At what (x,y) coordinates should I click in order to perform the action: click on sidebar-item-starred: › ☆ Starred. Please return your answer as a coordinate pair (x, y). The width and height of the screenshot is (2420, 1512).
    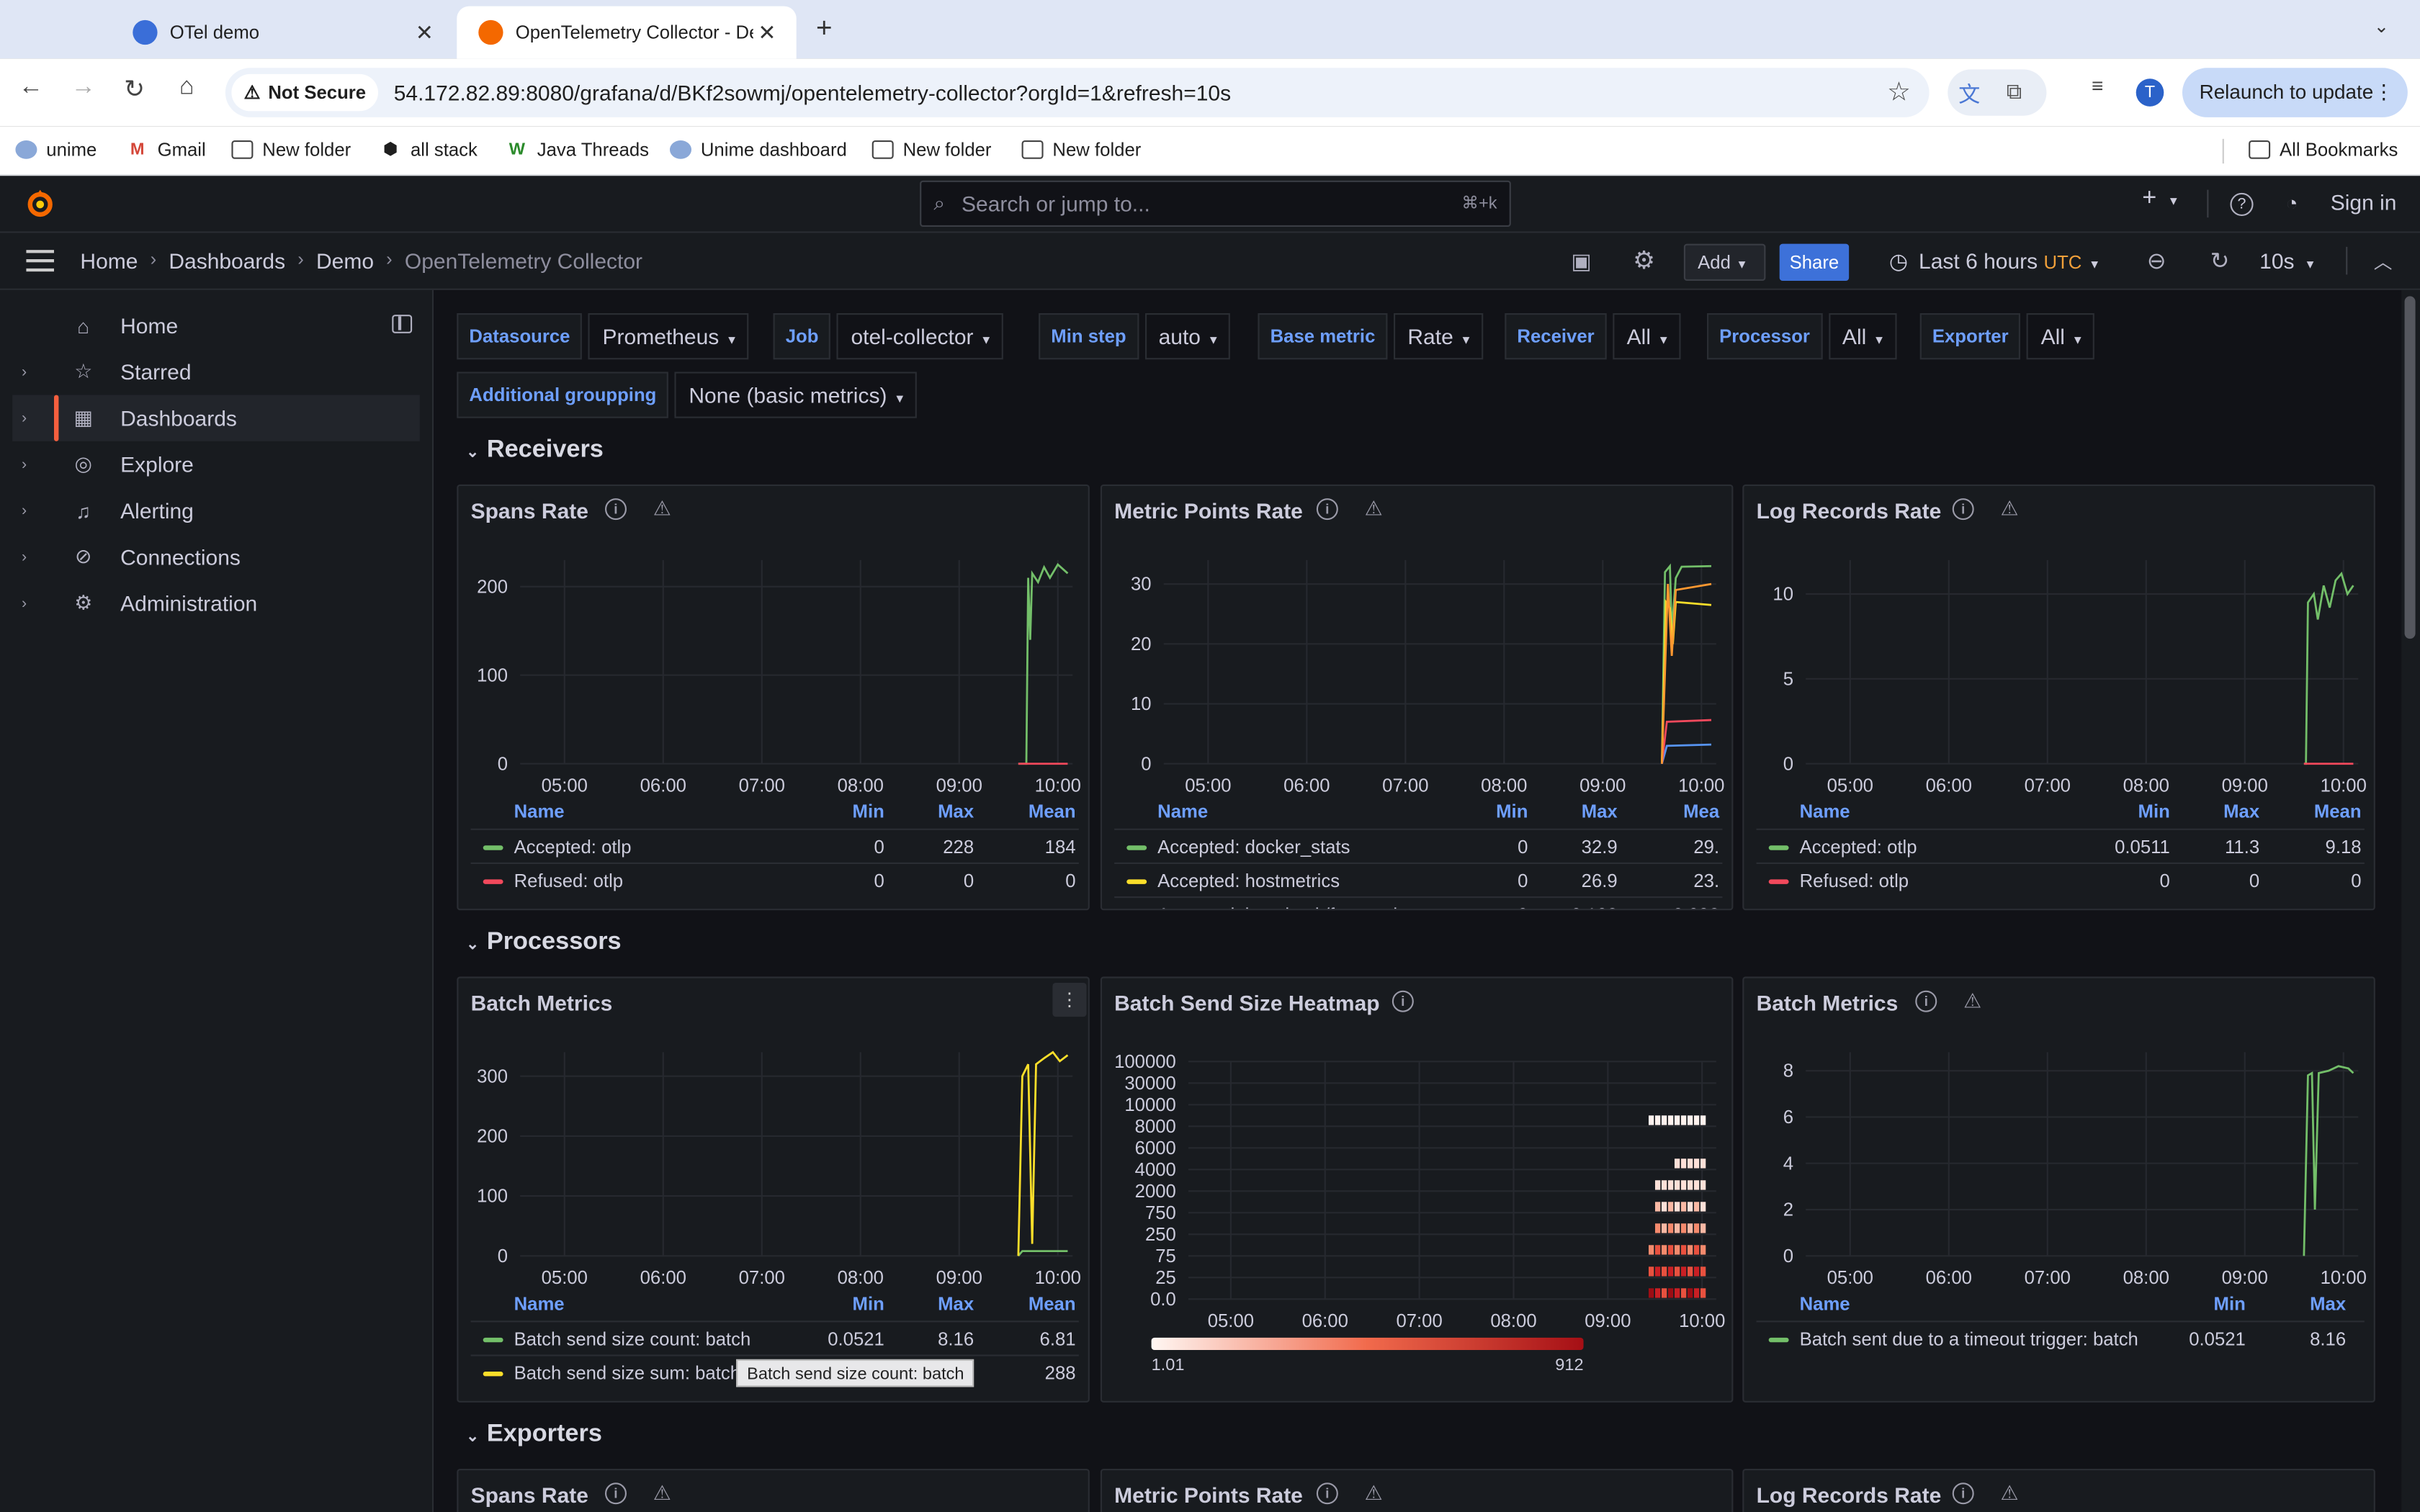
    Looking at the image, I should click on (216, 371).